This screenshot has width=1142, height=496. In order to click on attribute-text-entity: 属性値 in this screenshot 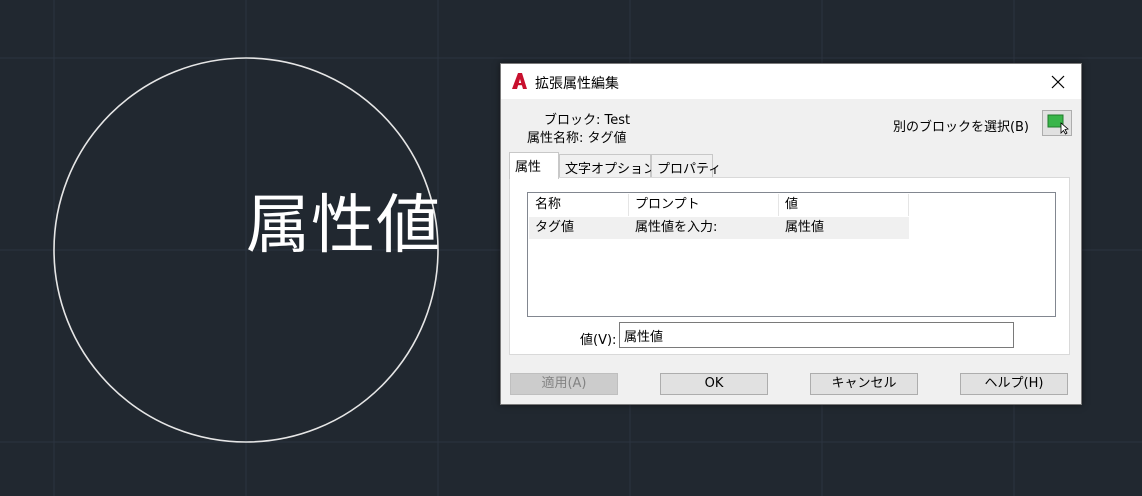, I will do `click(343, 226)`.